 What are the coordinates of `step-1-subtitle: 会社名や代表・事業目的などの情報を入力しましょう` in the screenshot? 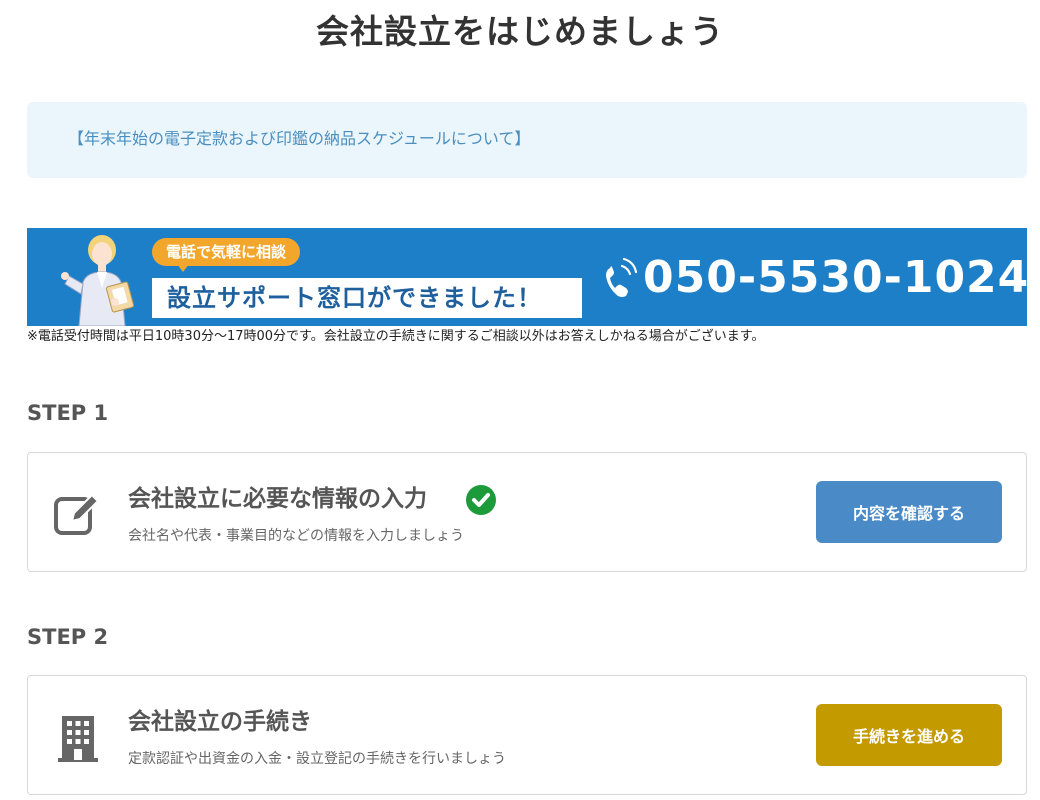 It's located at (296, 536).